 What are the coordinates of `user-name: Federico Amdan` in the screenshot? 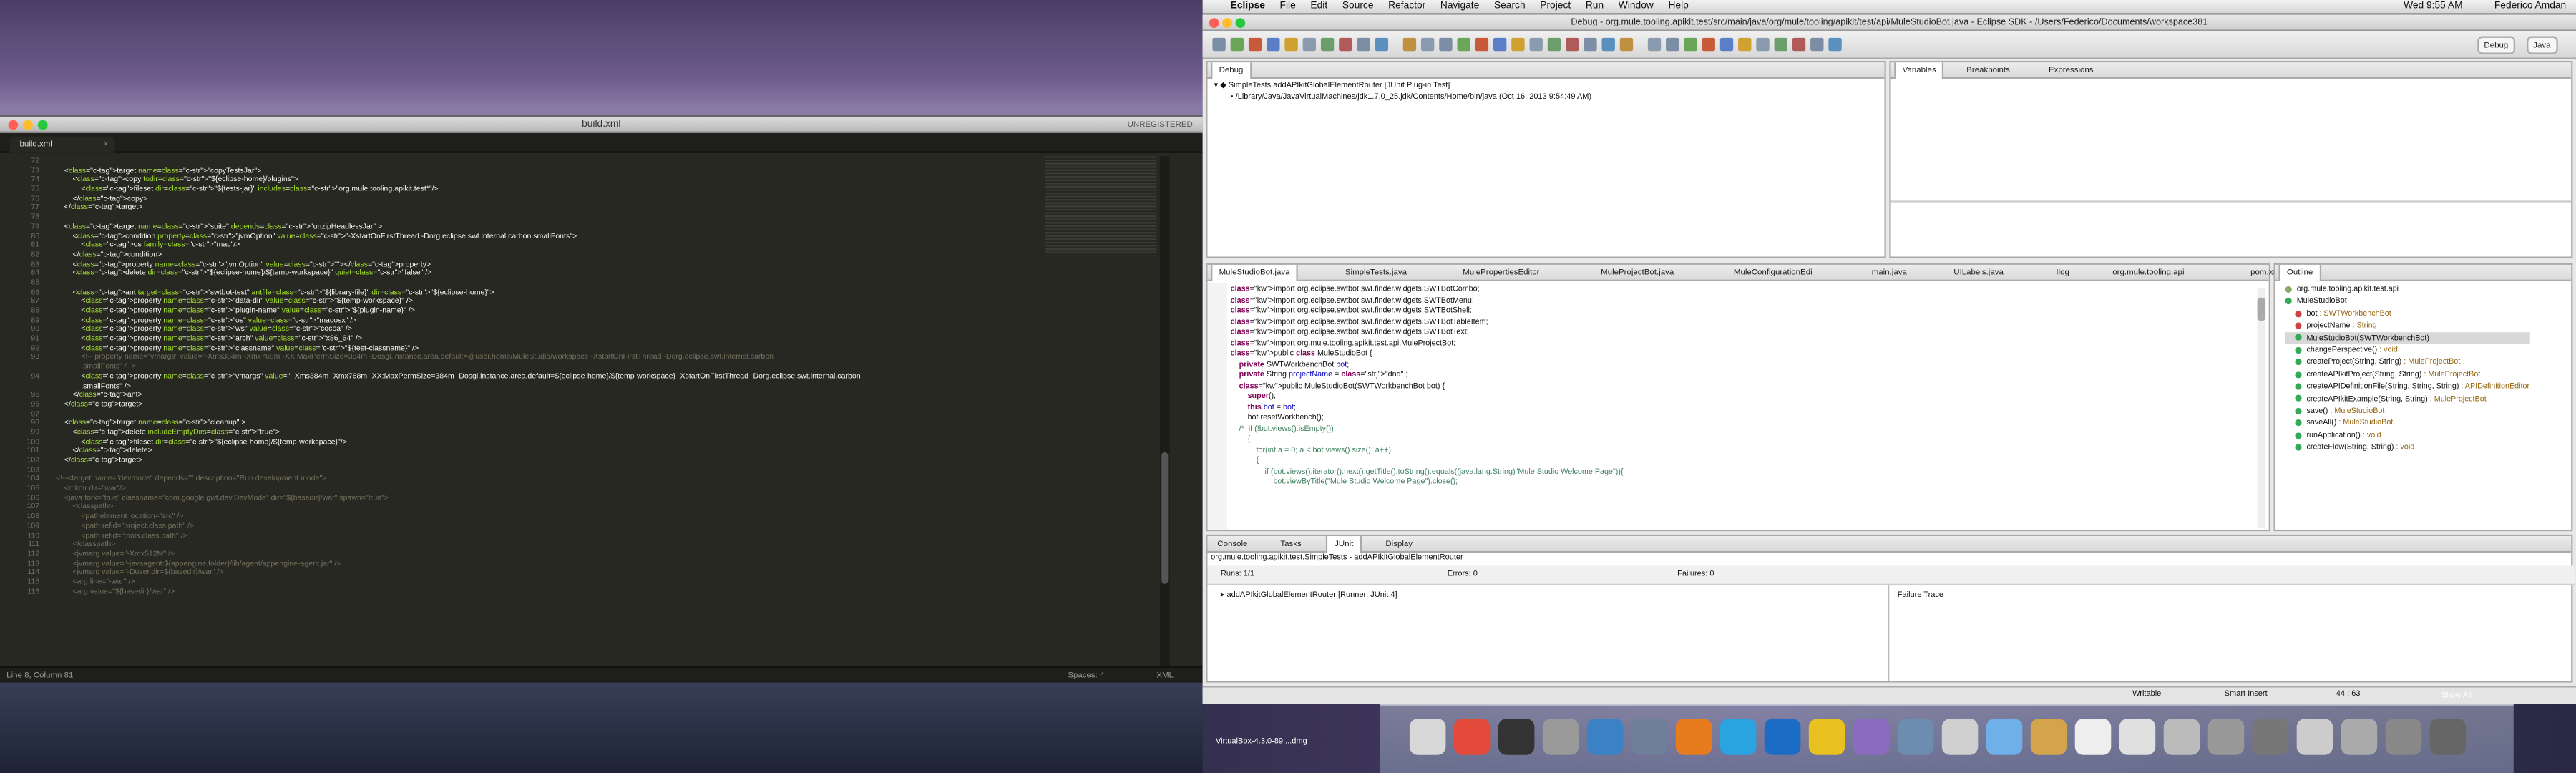 It's located at (2530, 7).